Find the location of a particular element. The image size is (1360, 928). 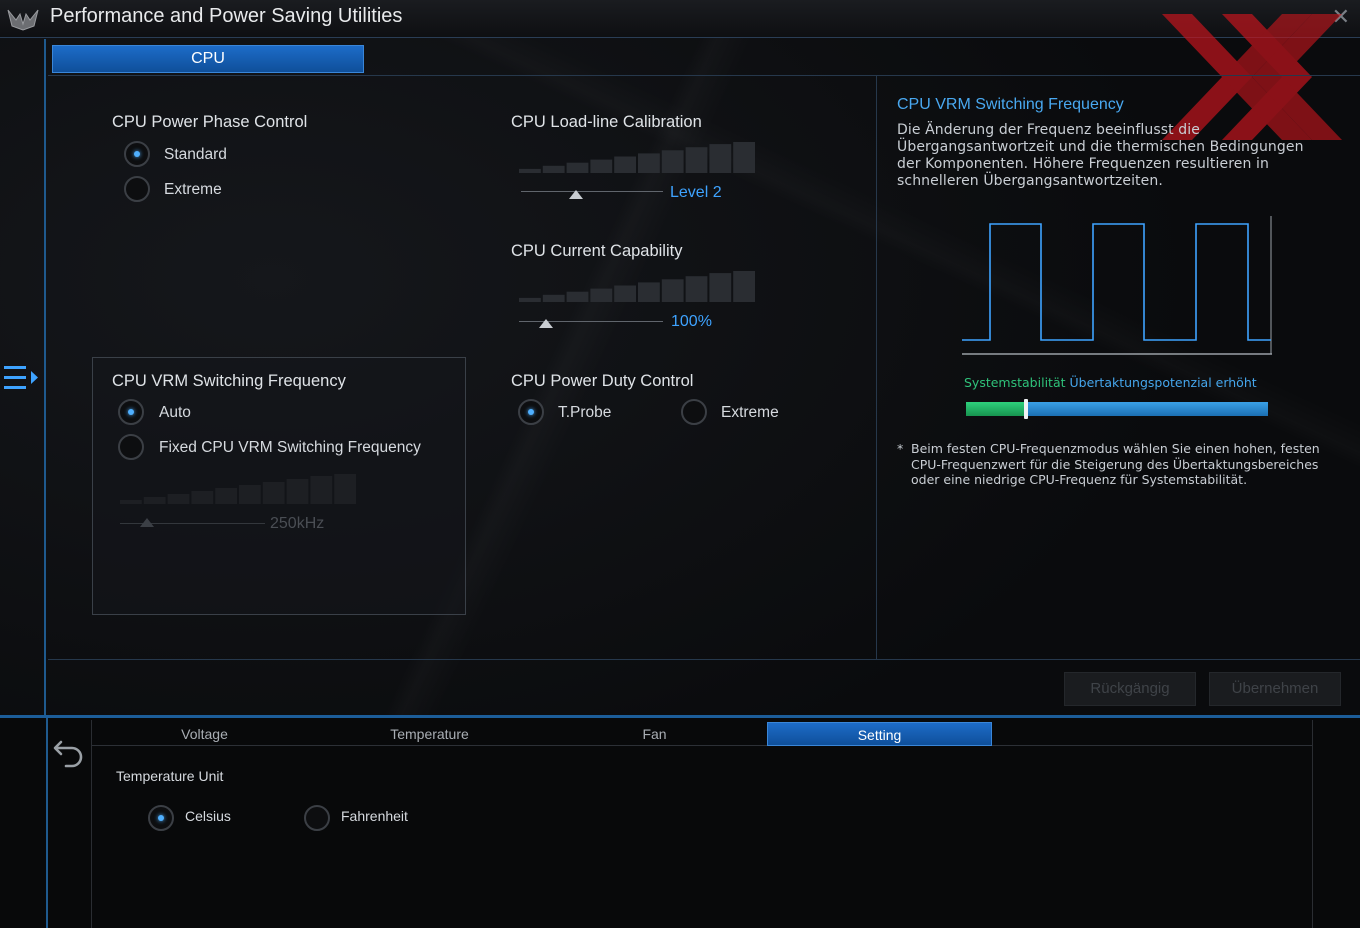

radio-label: Fixed CPU VRM Switching Frequency is located at coordinates (290, 447).